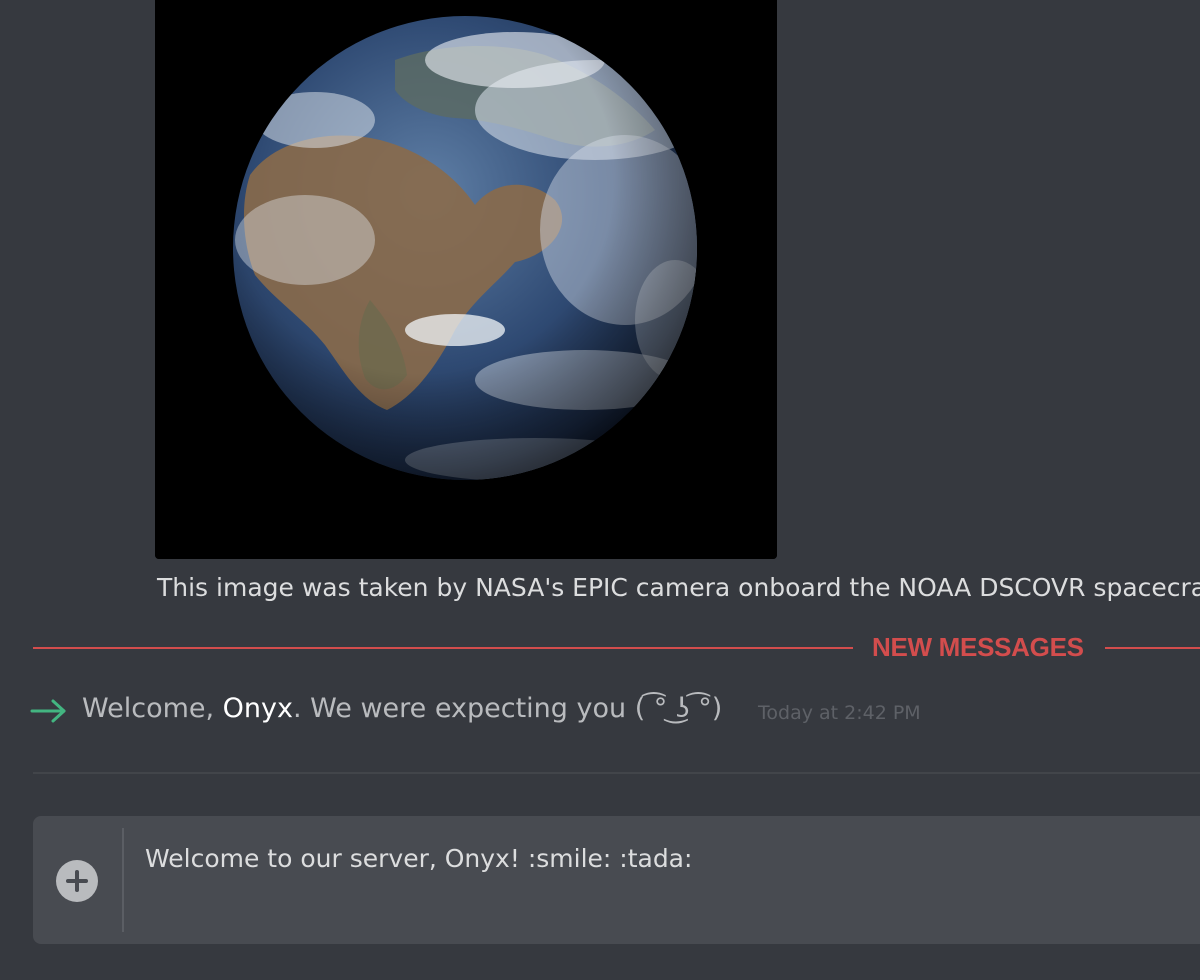 The width and height of the screenshot is (1200, 980). I want to click on plus-circle-icon, so click(77, 881).